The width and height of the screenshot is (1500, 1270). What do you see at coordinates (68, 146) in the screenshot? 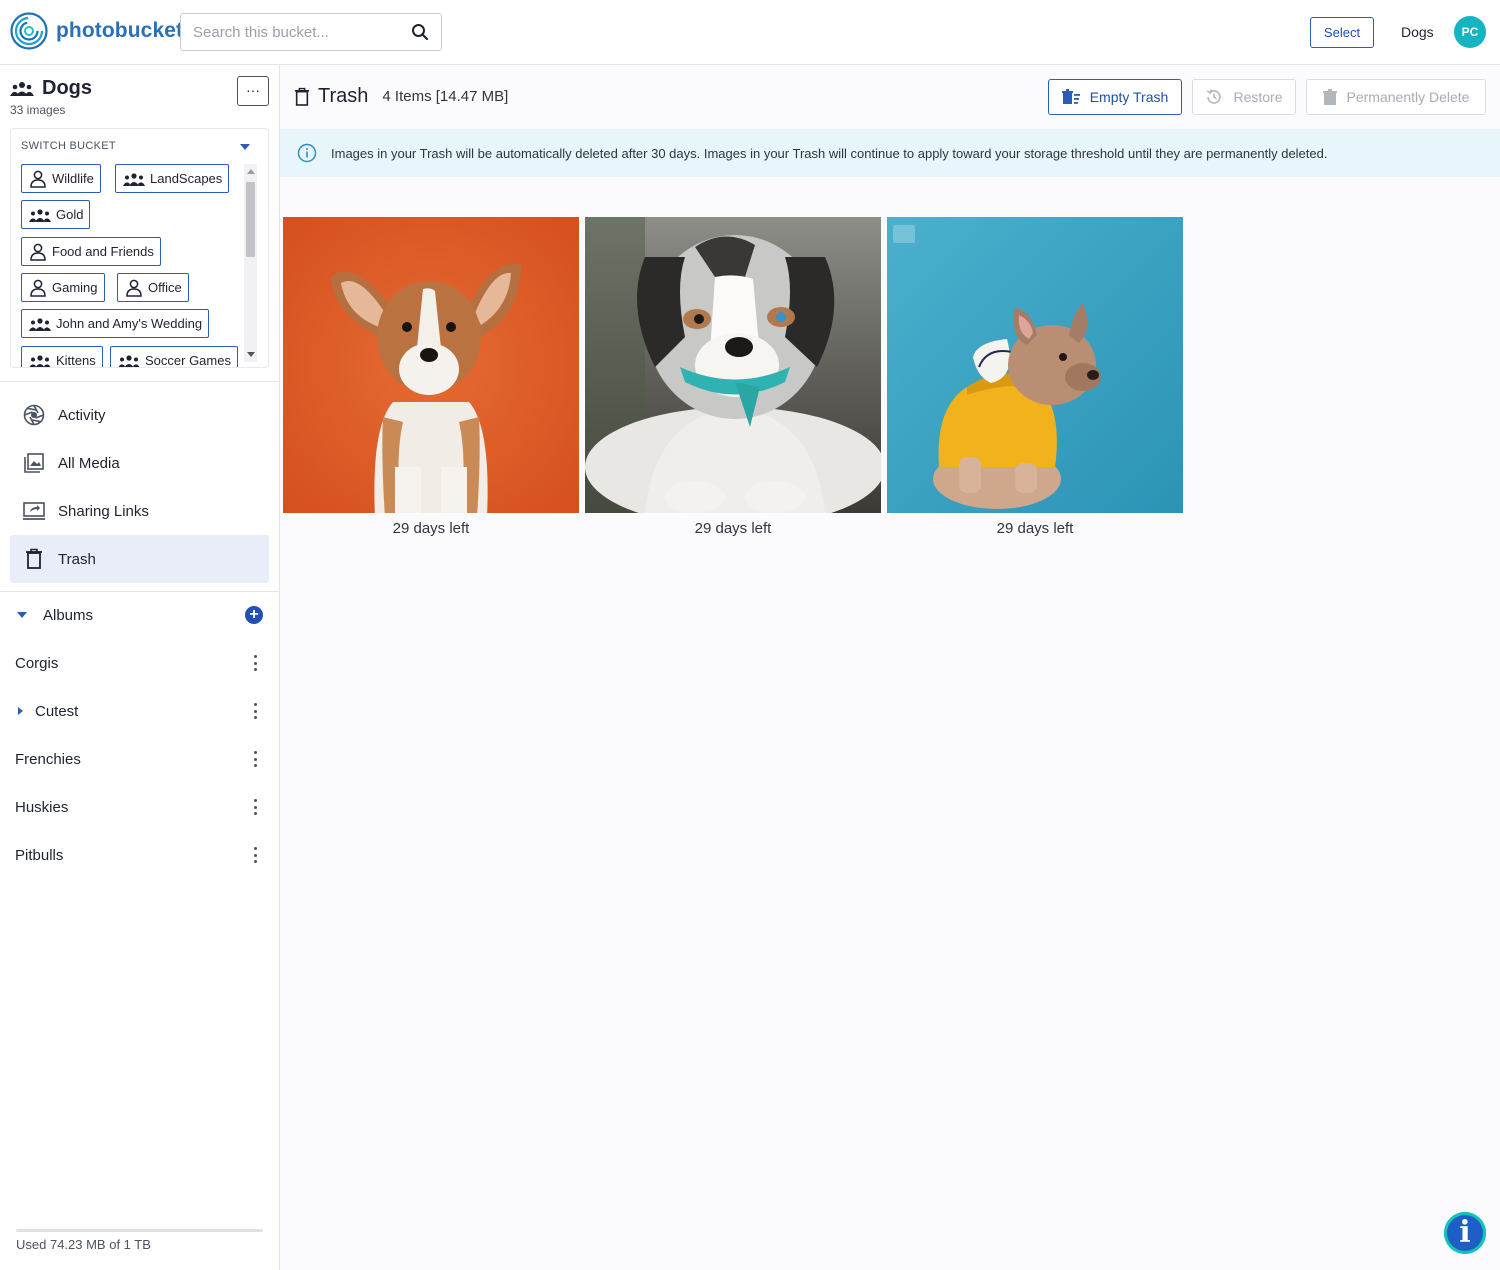
I see `switch-bucket-label: SWITCH BUCKET` at bounding box center [68, 146].